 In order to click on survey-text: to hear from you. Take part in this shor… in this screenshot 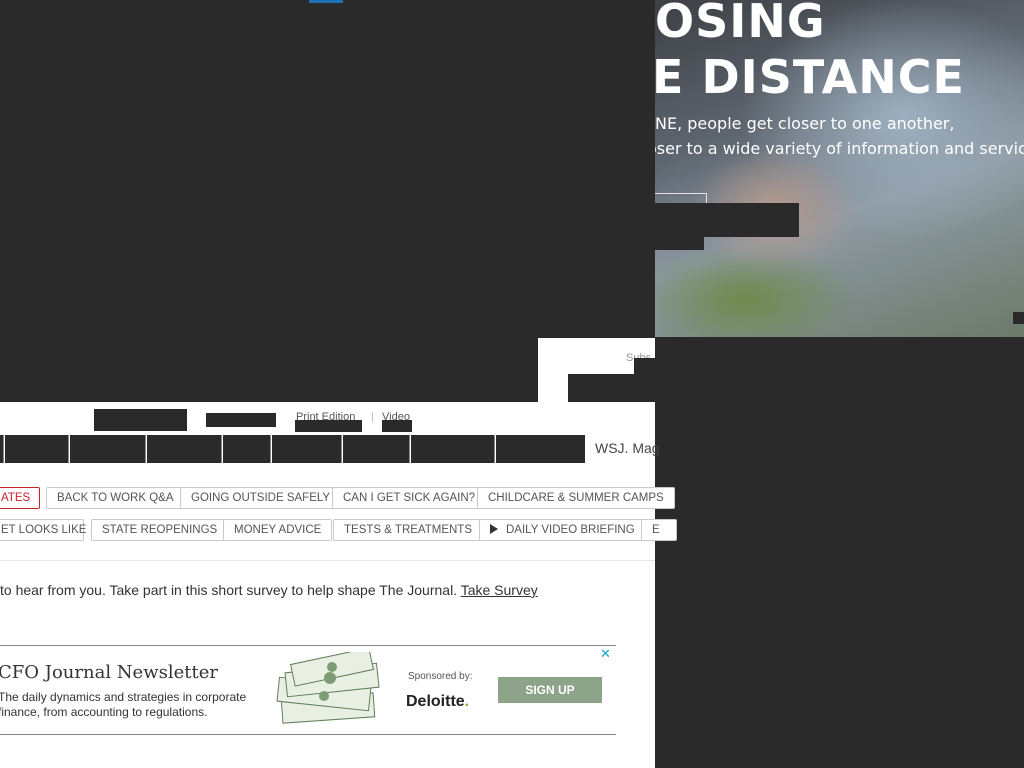, I will do `click(229, 590)`.